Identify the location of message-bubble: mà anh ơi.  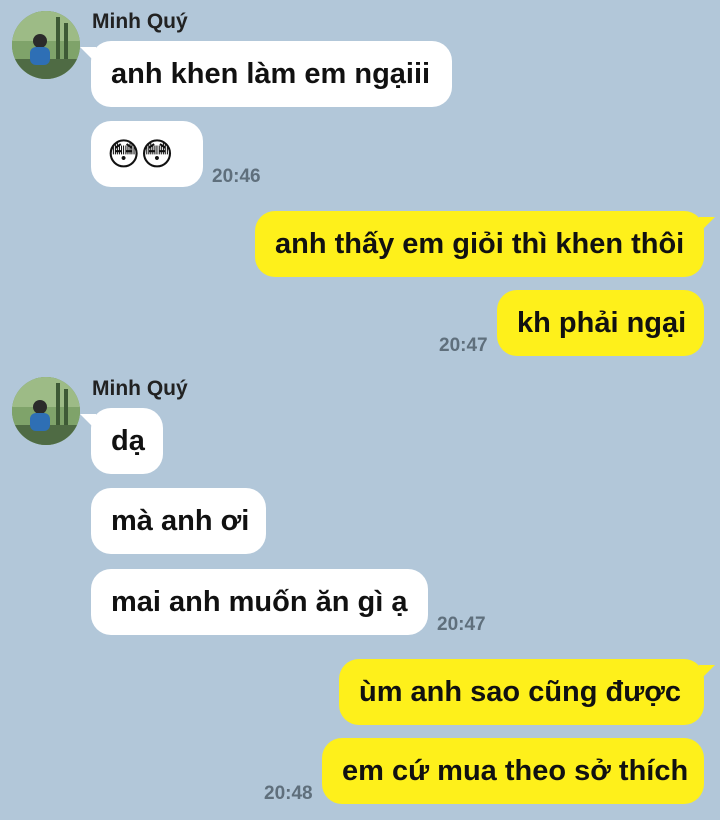
(178, 521).